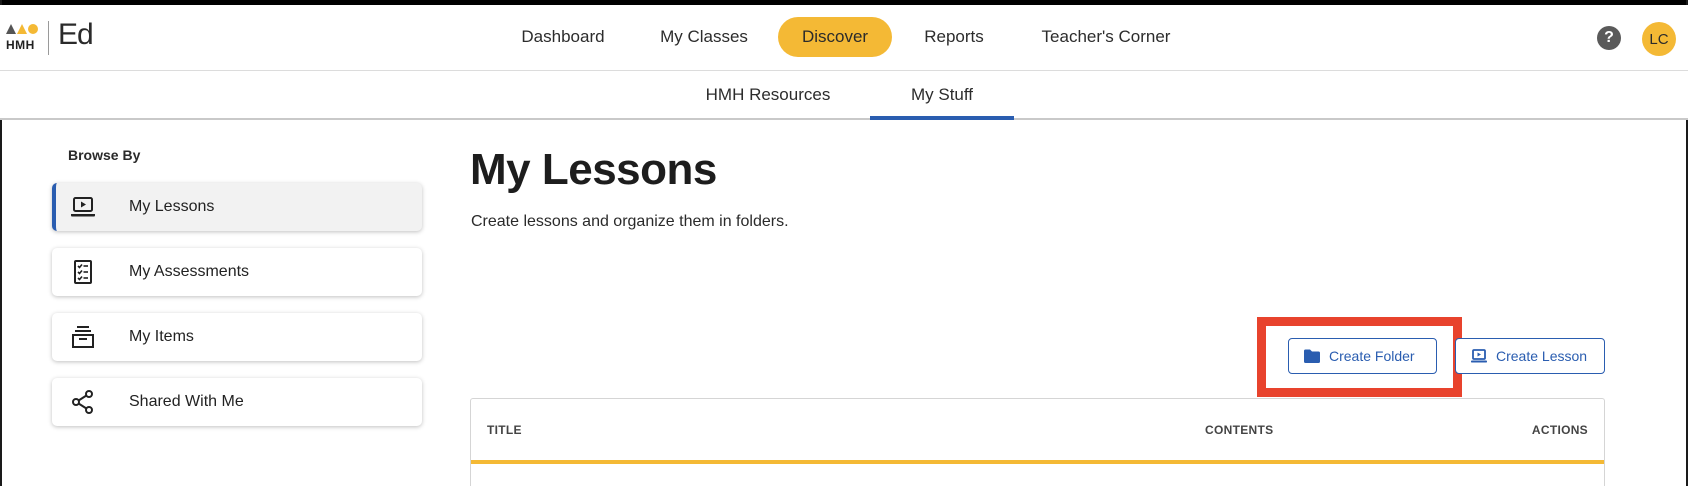 The image size is (1688, 486). I want to click on create-lesson-button: Create Lesson, so click(1530, 356).